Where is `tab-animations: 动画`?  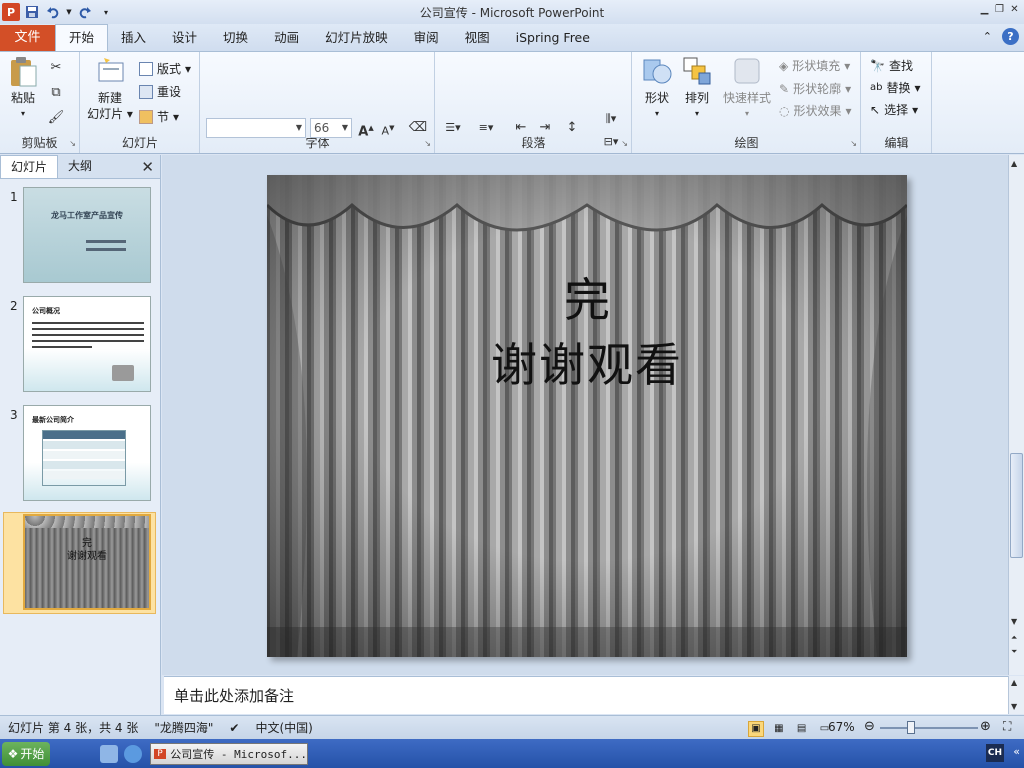
tab-animations: 动画 is located at coordinates (286, 38).